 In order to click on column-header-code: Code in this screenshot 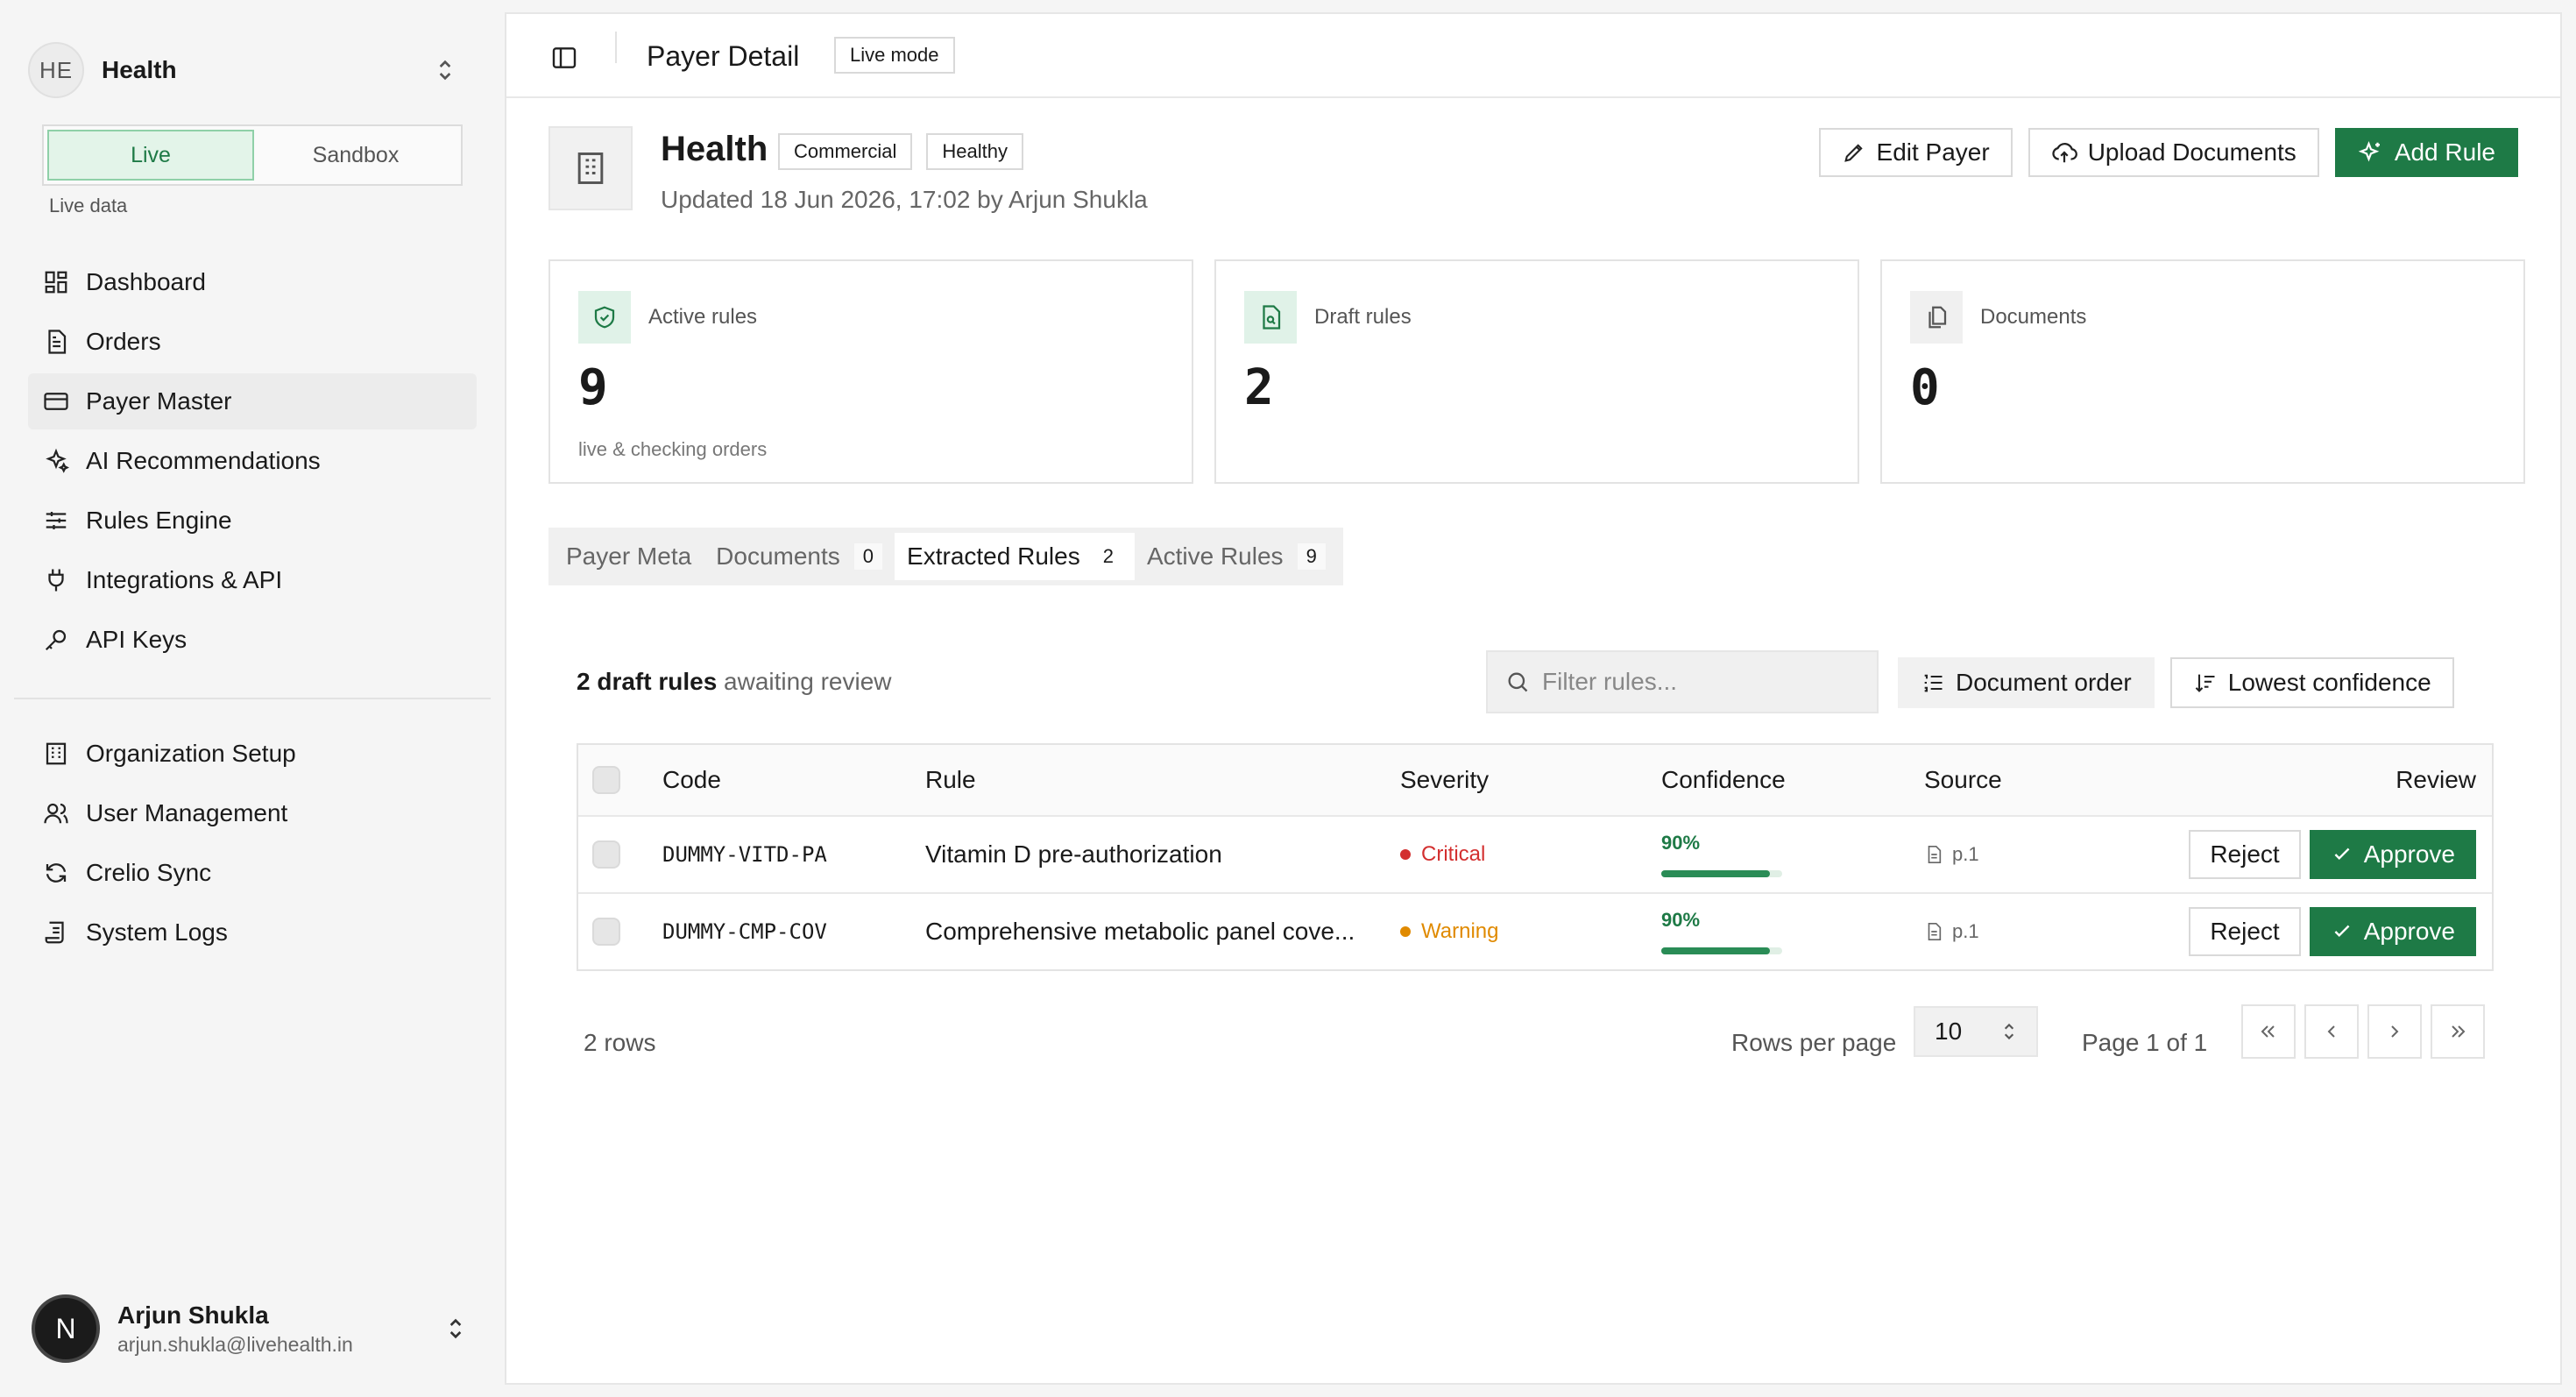, I will do `click(793, 780)`.